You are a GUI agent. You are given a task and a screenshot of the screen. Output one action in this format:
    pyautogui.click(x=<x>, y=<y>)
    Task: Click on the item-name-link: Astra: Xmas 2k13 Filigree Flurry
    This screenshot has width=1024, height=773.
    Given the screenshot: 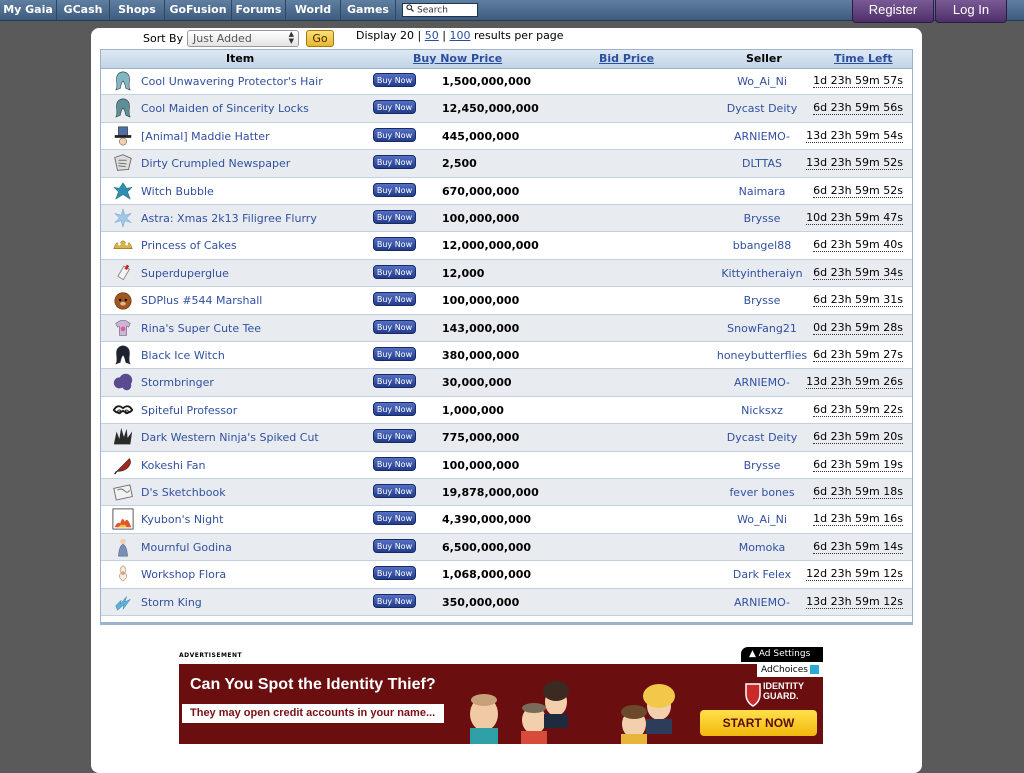 What is the action you would take?
    pyautogui.click(x=229, y=218)
    